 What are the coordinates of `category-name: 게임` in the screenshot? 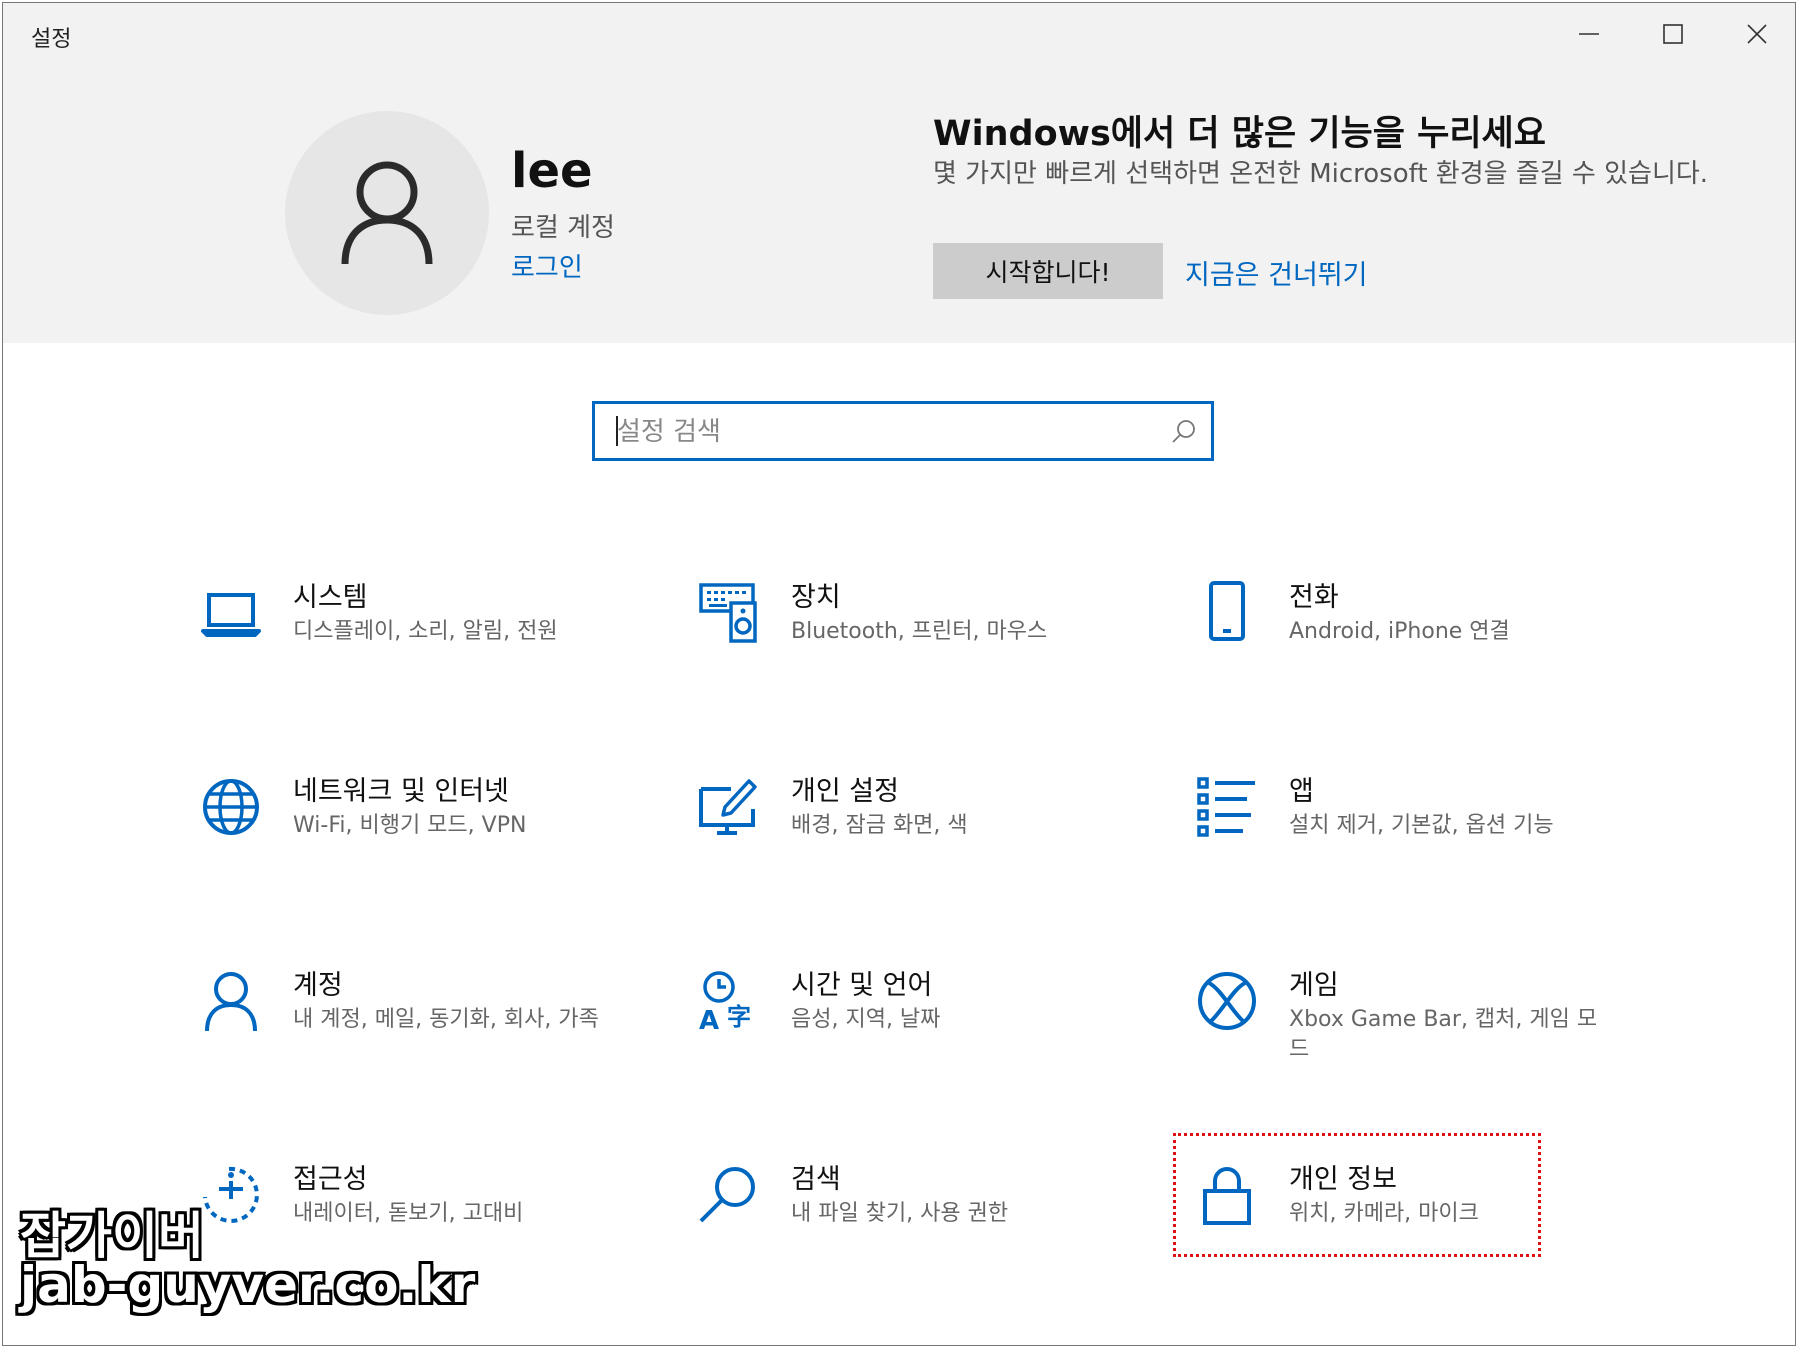 It's located at (1314, 985).